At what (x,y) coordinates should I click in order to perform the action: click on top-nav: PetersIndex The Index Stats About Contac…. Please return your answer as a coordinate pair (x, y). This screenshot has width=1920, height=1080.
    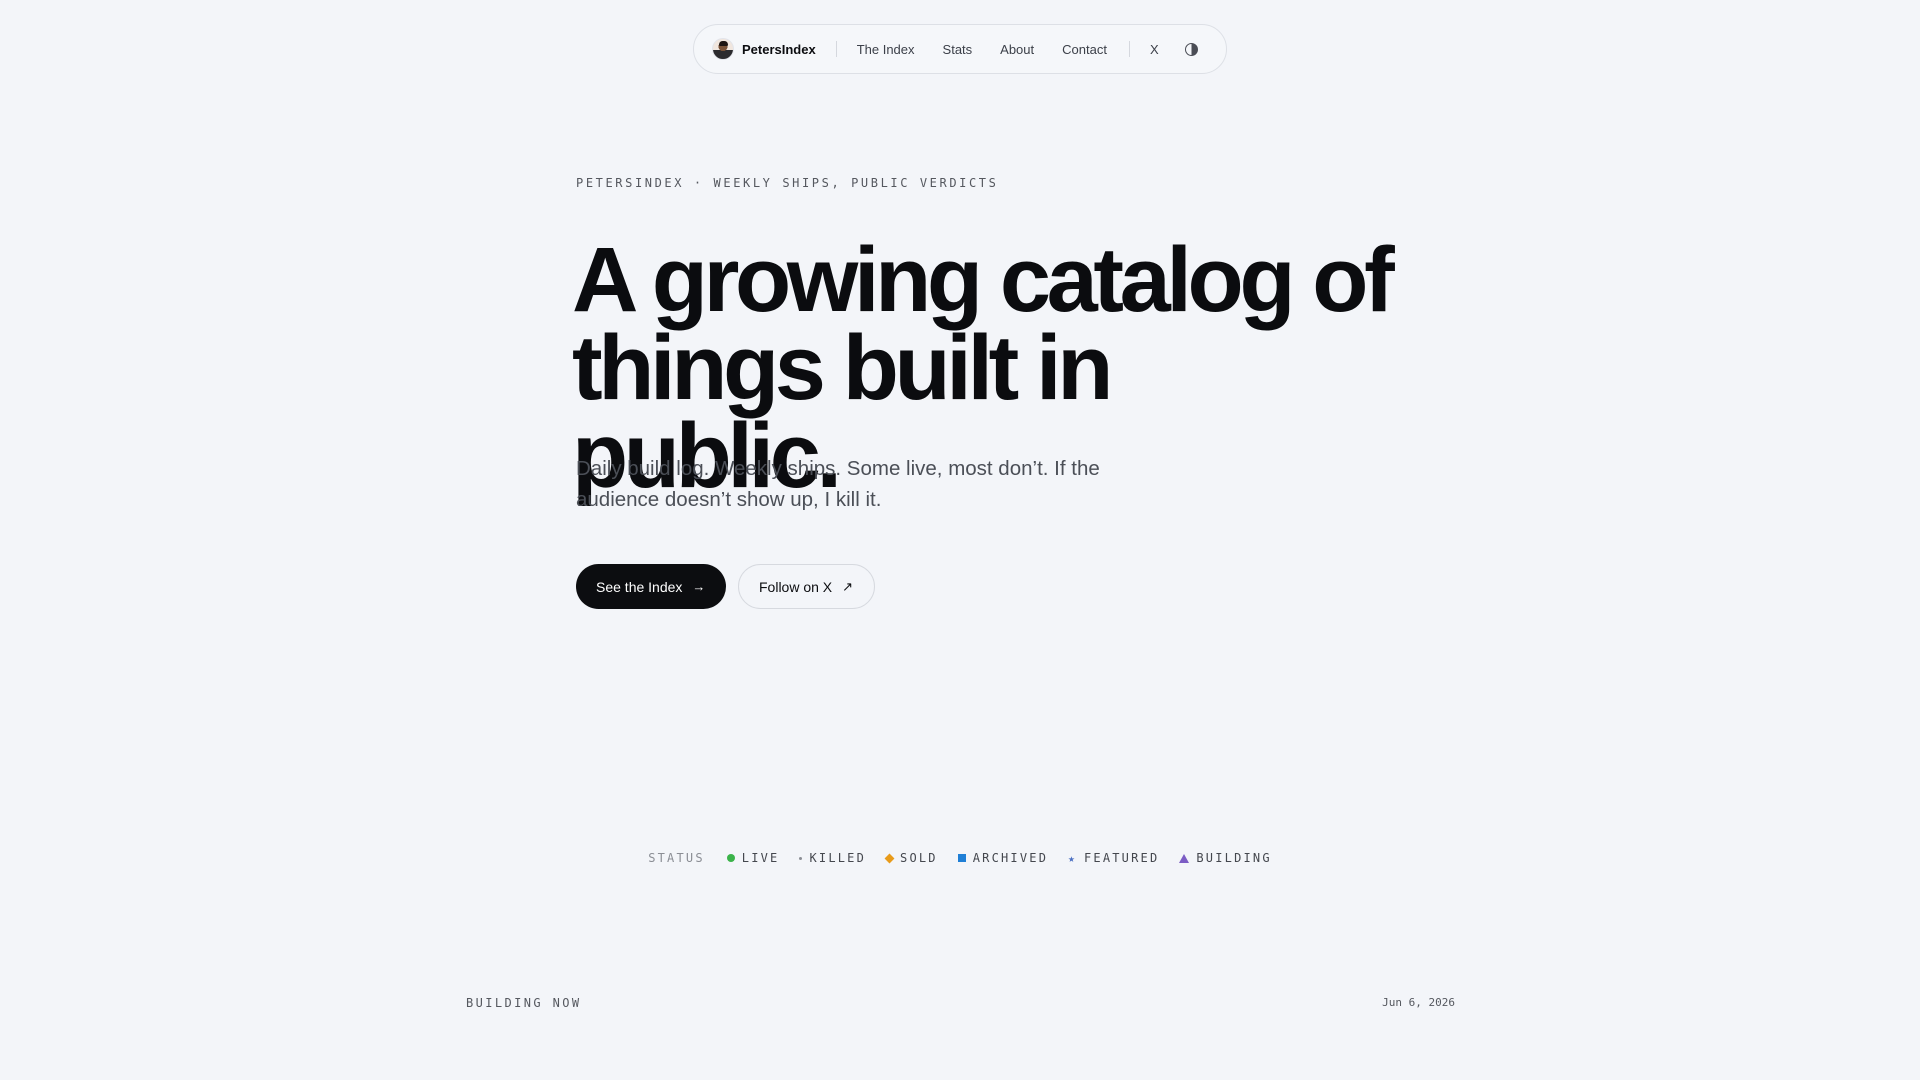
    Looking at the image, I should click on (960, 49).